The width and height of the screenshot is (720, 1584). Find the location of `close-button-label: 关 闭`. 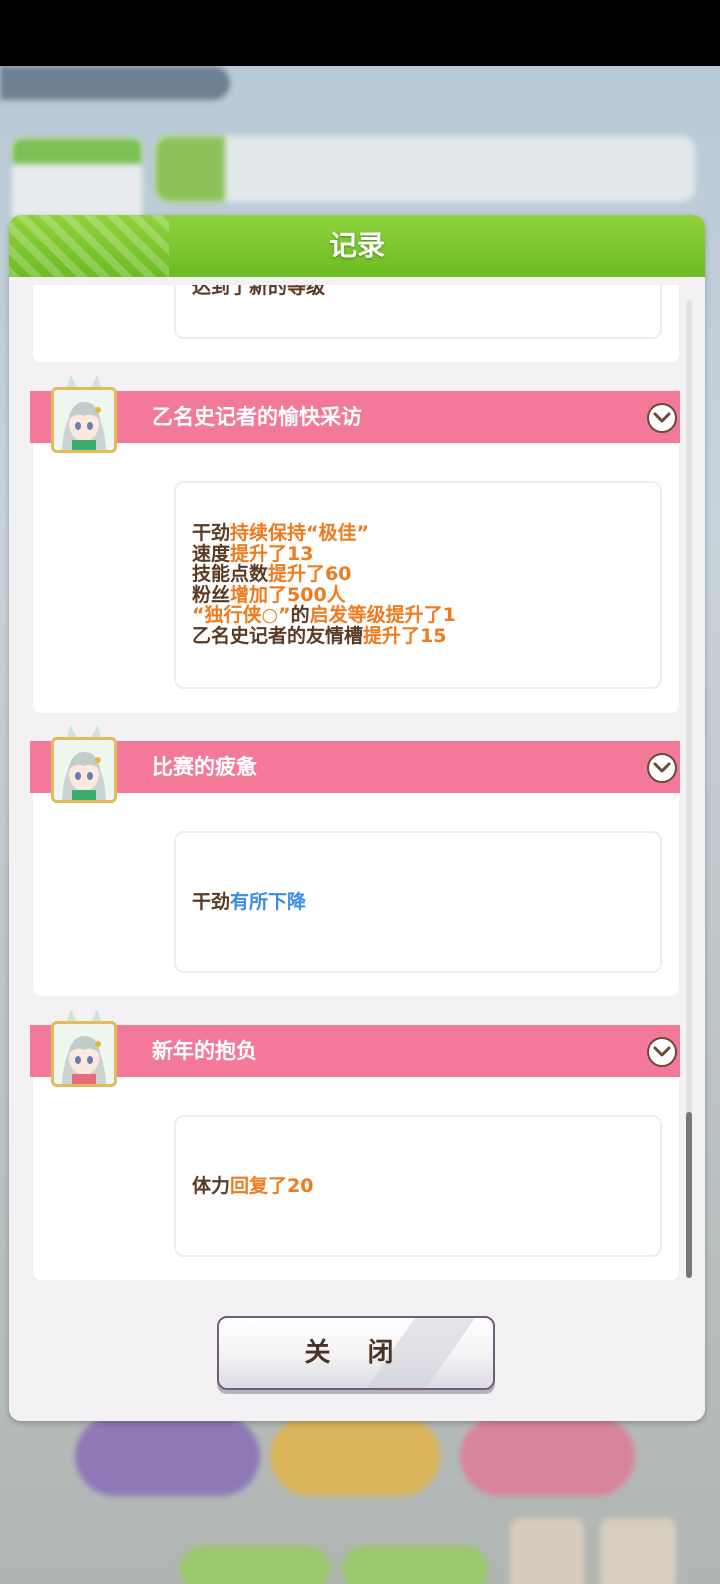

close-button-label: 关 闭 is located at coordinates (356, 1353).